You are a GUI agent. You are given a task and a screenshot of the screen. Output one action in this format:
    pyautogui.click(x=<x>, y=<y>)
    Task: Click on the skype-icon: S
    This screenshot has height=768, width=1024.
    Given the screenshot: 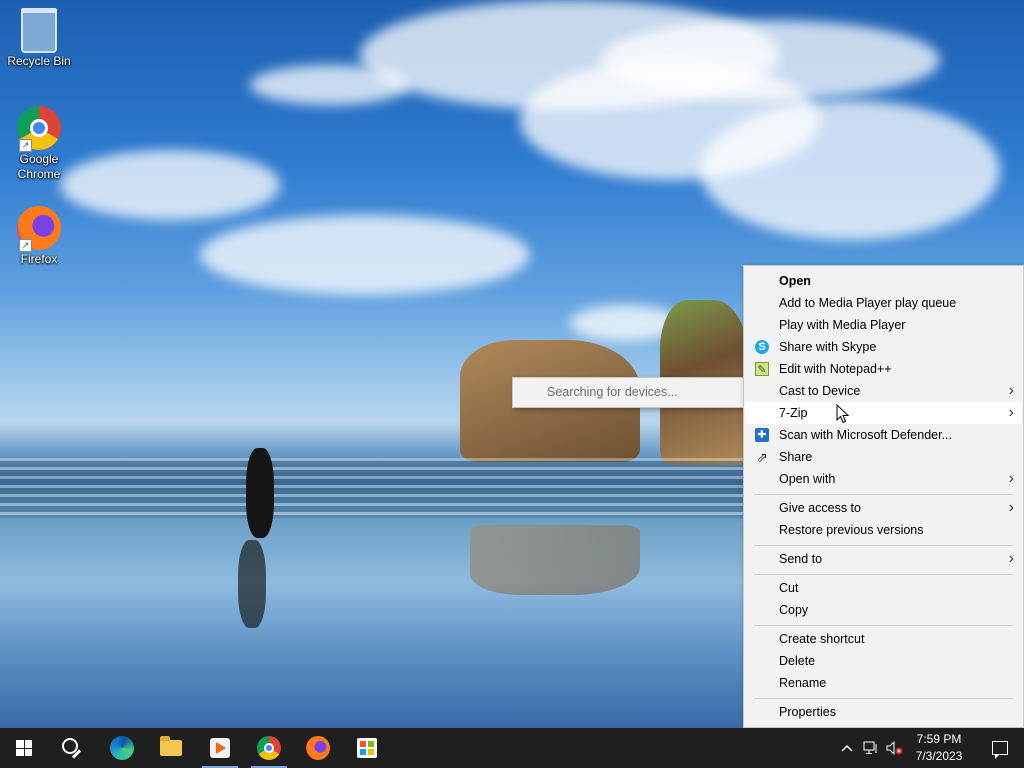 What is the action you would take?
    pyautogui.click(x=762, y=347)
    